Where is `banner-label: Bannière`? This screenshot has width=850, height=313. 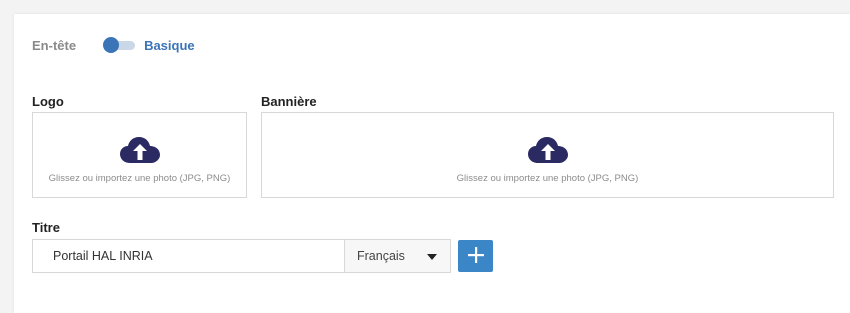
banner-label: Bannière is located at coordinates (289, 101).